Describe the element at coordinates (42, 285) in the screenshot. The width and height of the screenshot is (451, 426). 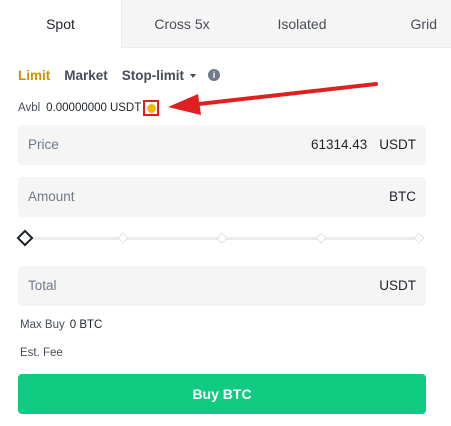
I see `total-label: Total` at that location.